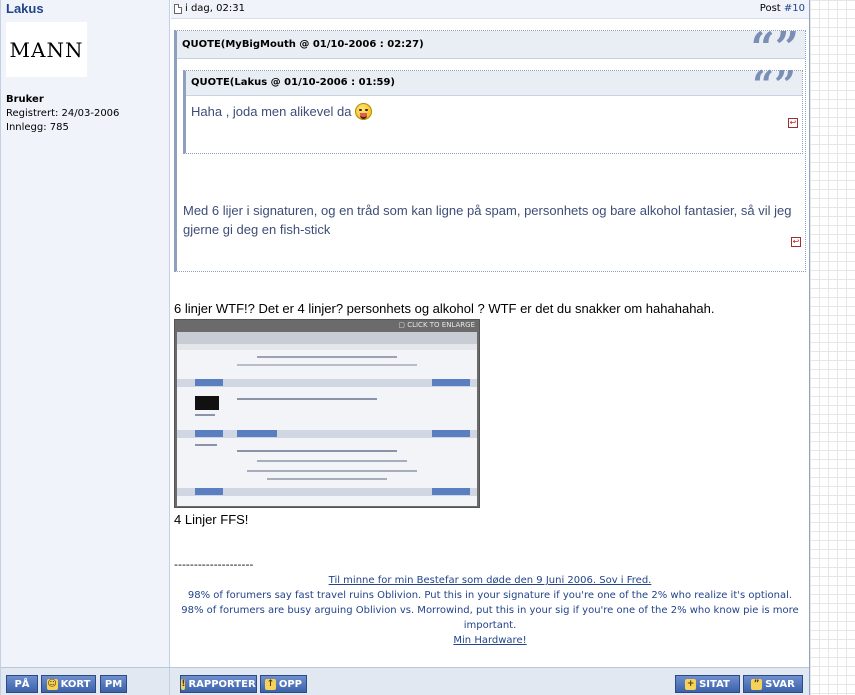 The height and width of the screenshot is (695, 855). I want to click on author-rank: Bruker, so click(25, 99).